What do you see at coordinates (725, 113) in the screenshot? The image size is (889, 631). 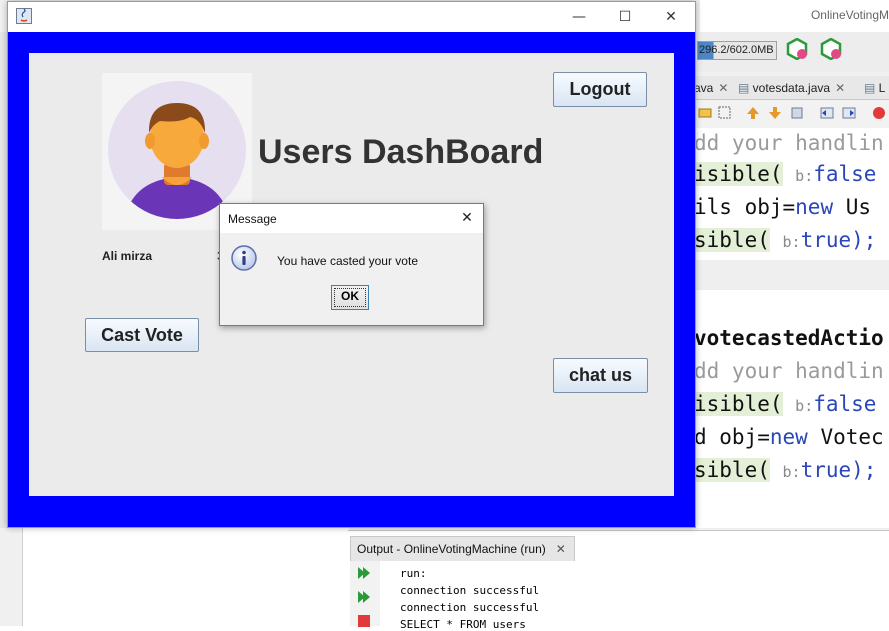 I see `select-icon` at bounding box center [725, 113].